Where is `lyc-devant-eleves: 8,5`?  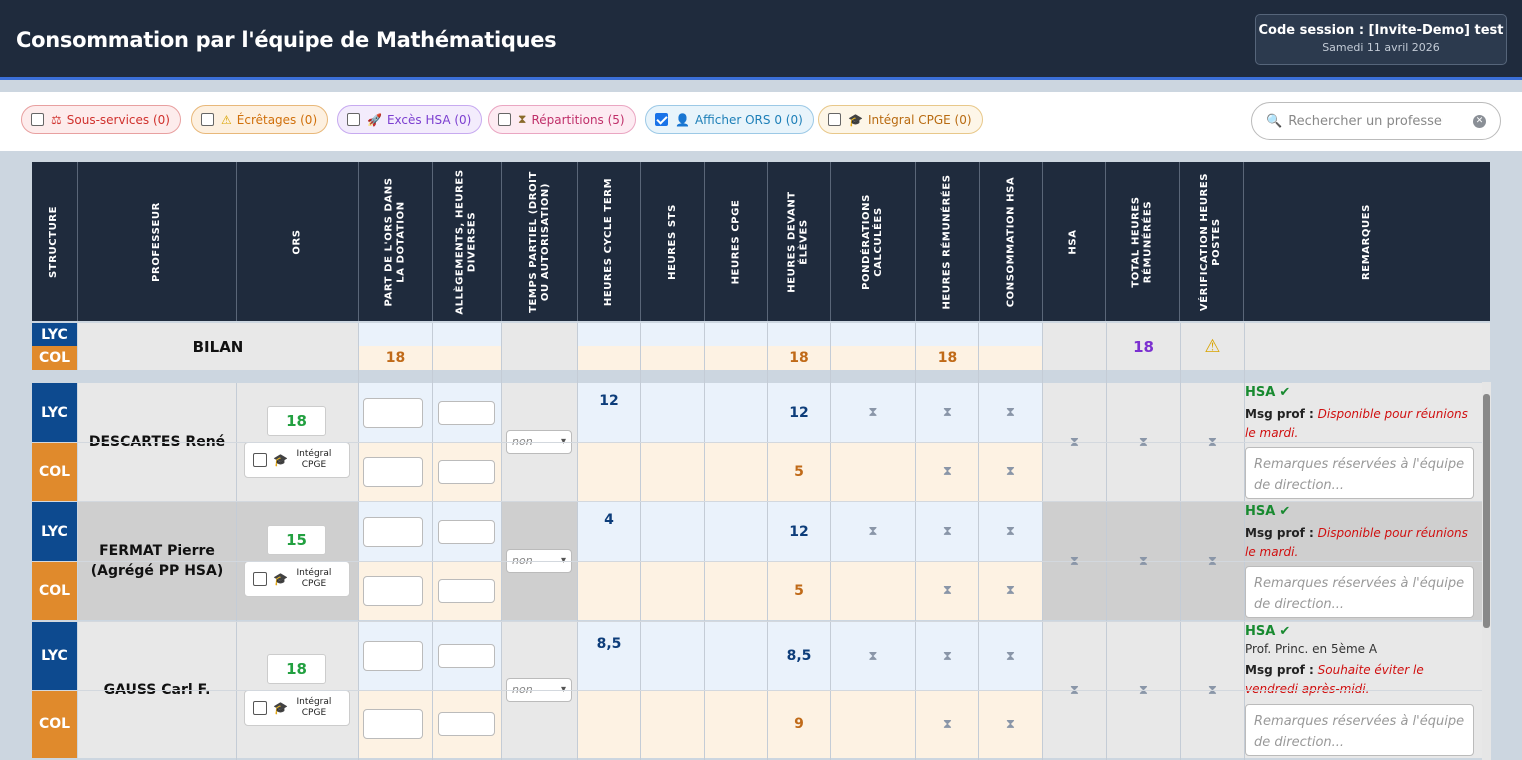
lyc-devant-eleves: 8,5 is located at coordinates (799, 656).